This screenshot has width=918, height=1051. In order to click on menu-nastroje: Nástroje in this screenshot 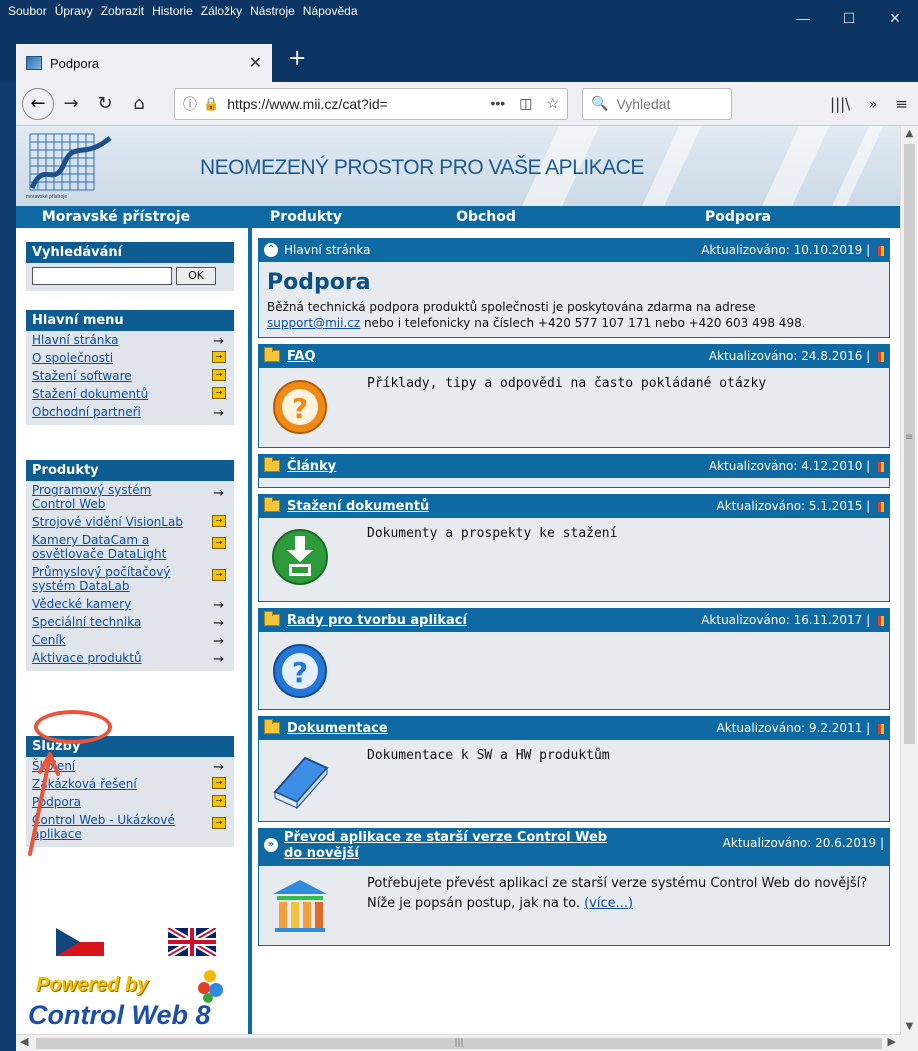, I will do `click(272, 11)`.